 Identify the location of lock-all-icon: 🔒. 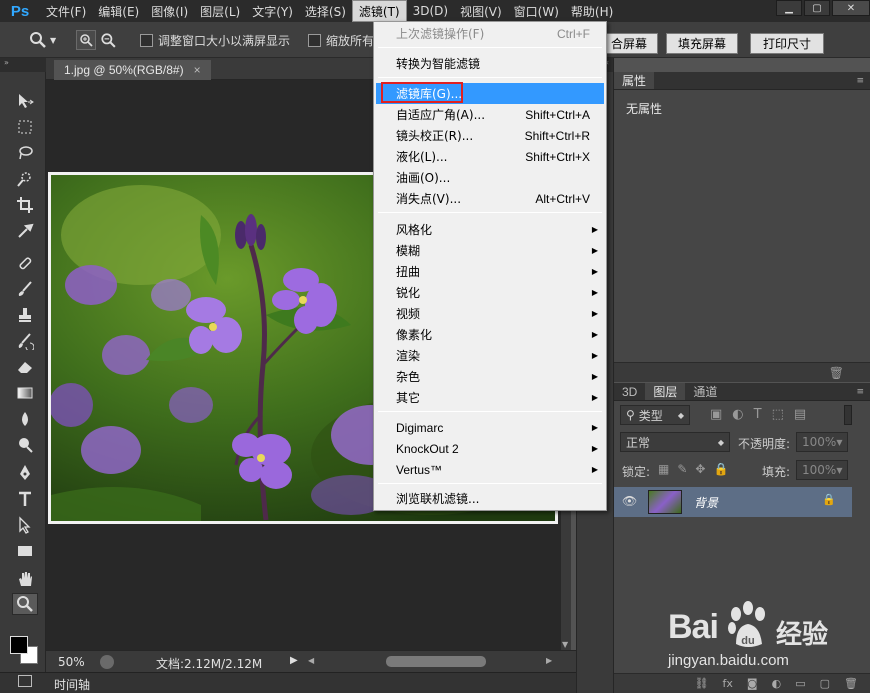
(720, 469).